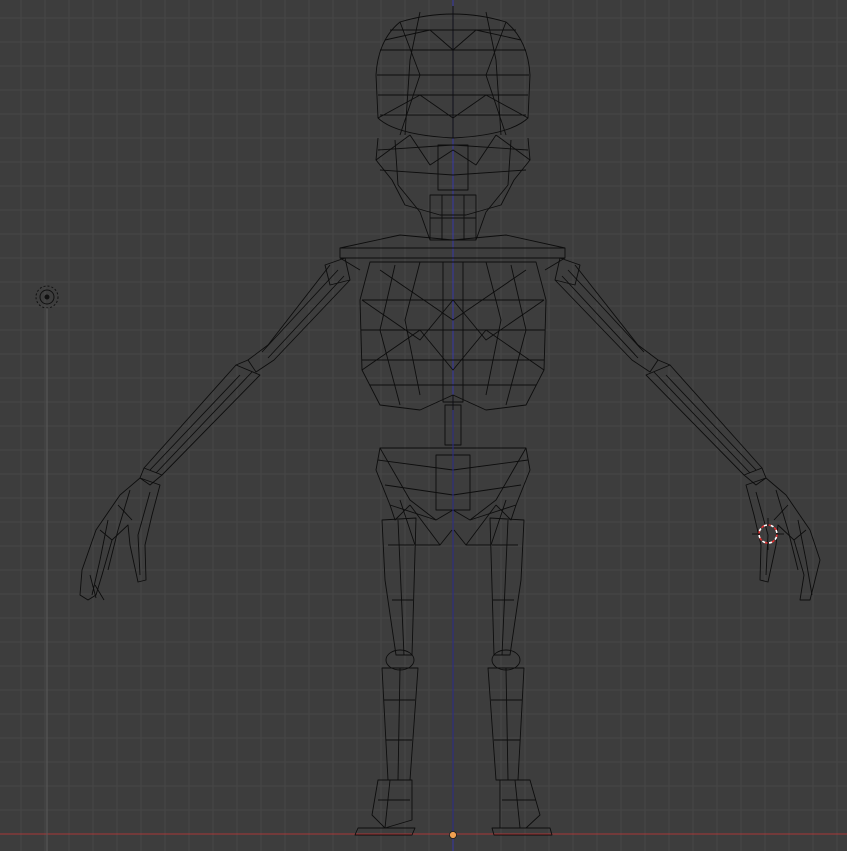 The image size is (847, 851). What do you see at coordinates (660, 375) in the screenshot?
I see `right-arm-wireframe` at bounding box center [660, 375].